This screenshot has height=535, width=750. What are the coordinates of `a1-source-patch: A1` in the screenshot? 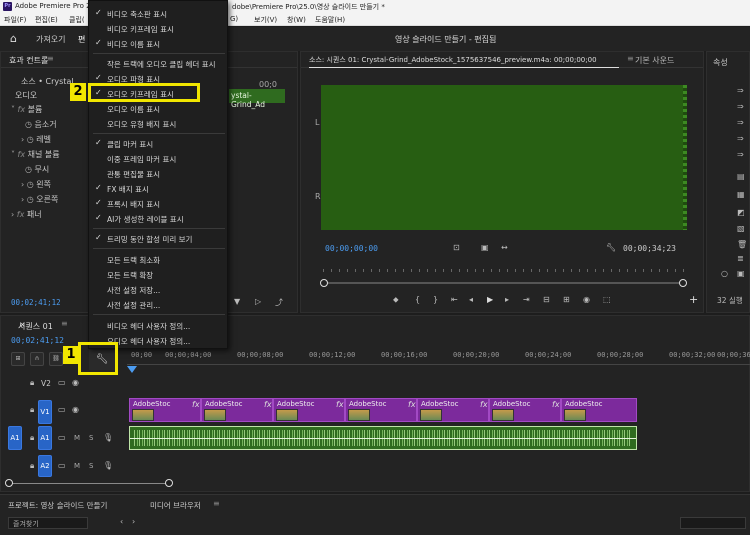 It's located at (15, 438).